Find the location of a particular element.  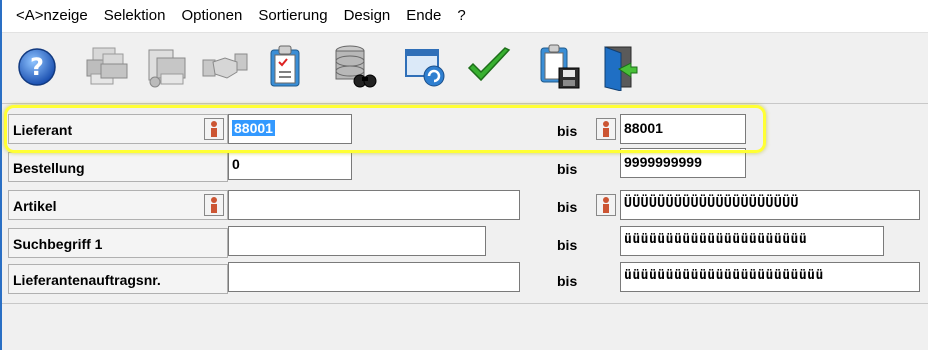

menu-design: Design is located at coordinates (367, 16).